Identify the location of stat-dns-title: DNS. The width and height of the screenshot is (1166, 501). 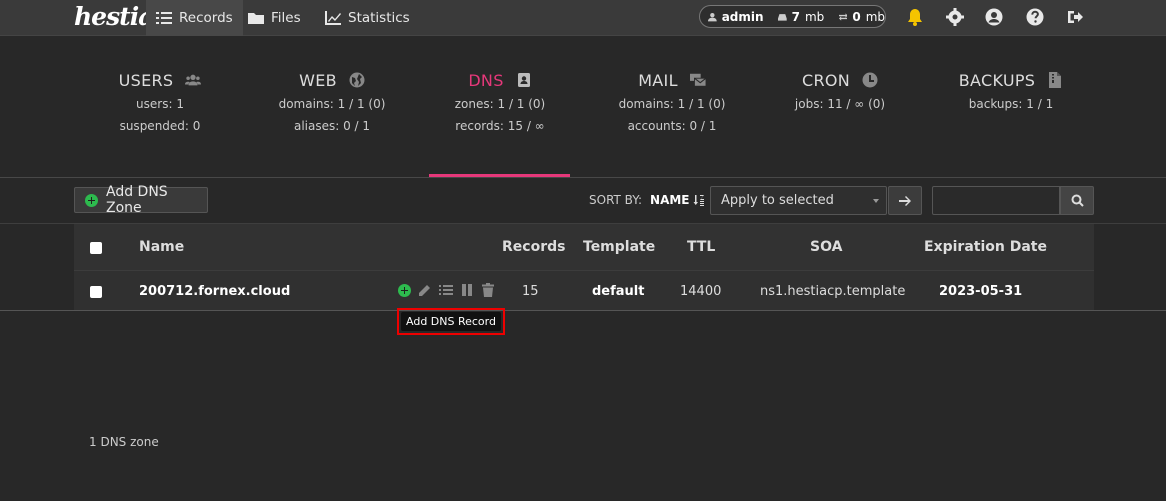
(486, 80).